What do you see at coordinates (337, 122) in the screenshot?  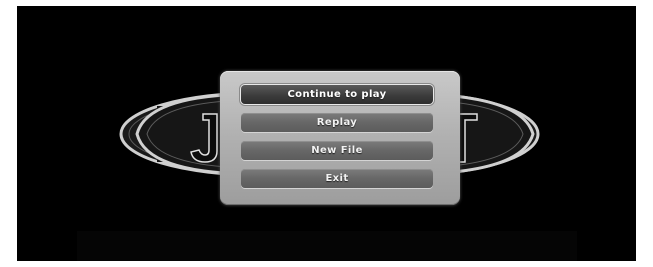 I see `replay-button: Replay` at bounding box center [337, 122].